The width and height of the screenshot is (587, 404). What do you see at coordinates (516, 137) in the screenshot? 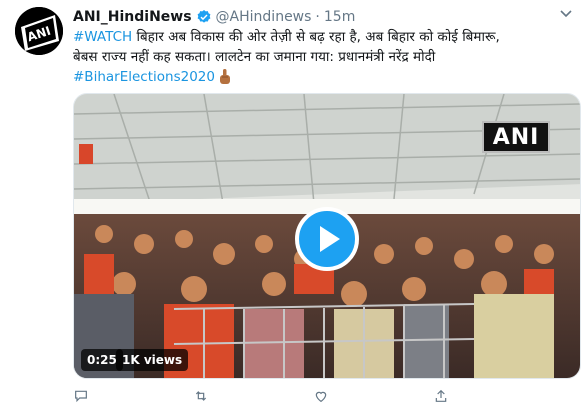
I see `ani-watermark: ANI` at bounding box center [516, 137].